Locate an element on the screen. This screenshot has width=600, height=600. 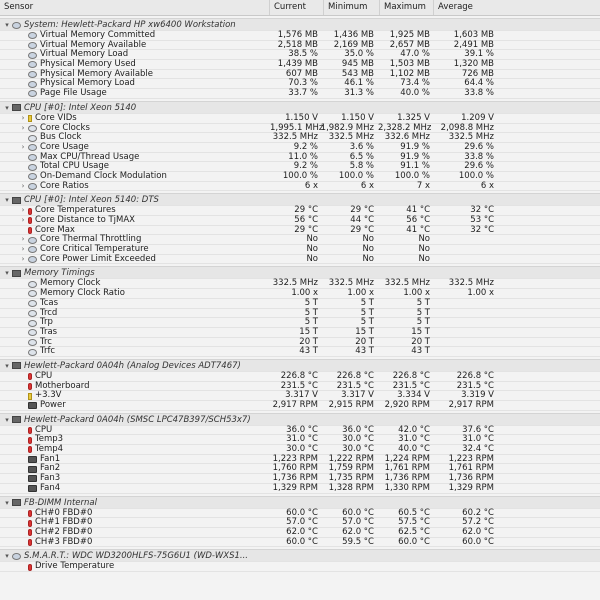
column-header-row: Sensor Current Minimum Maximum Average is located at coordinates (300, 8).